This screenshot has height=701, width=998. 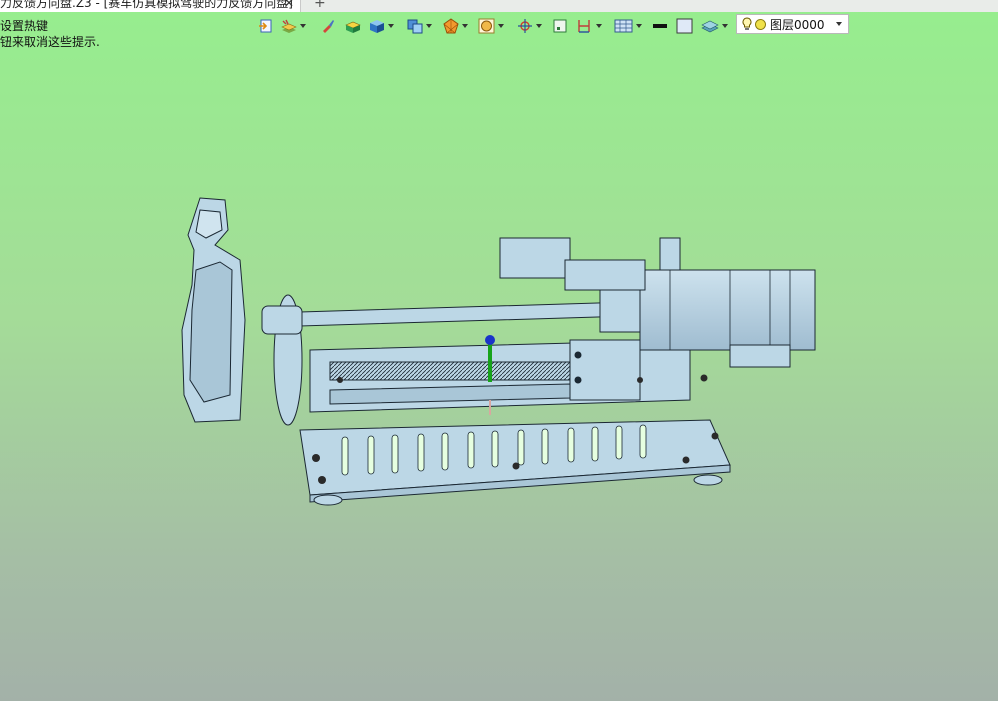 I want to click on box-sweep-icon, so click(x=353, y=26).